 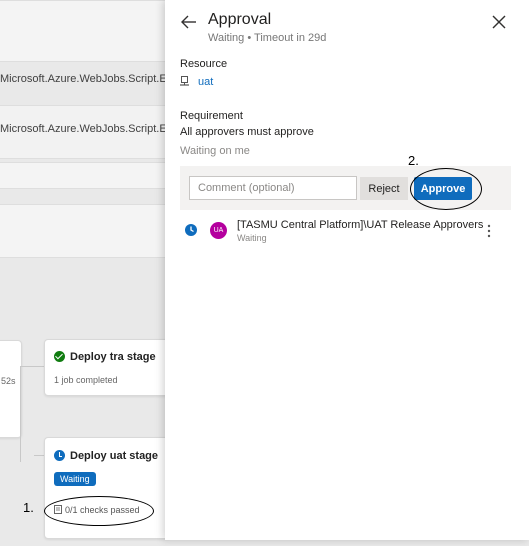 I want to click on stage-title: Deploy uat stage, so click(x=106, y=456).